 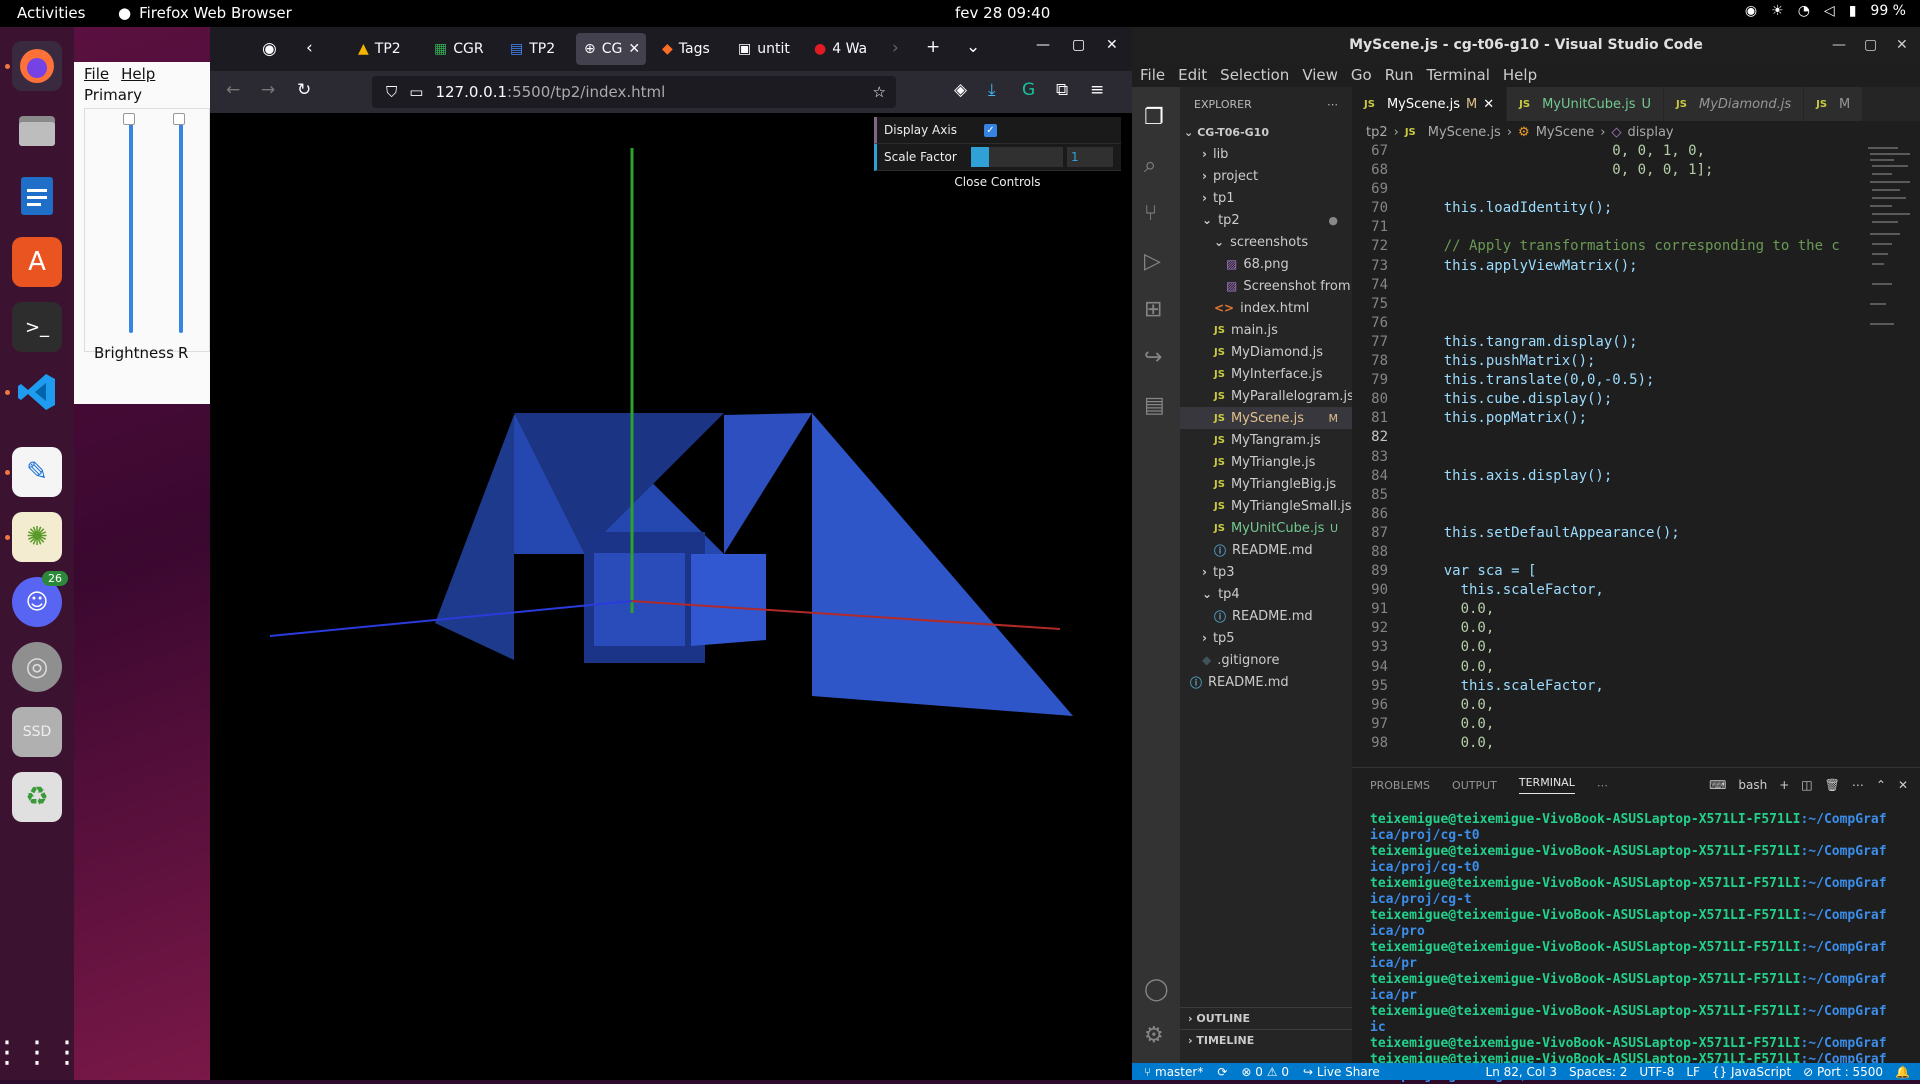 I want to click on minimize-icon: —, so click(x=1043, y=45).